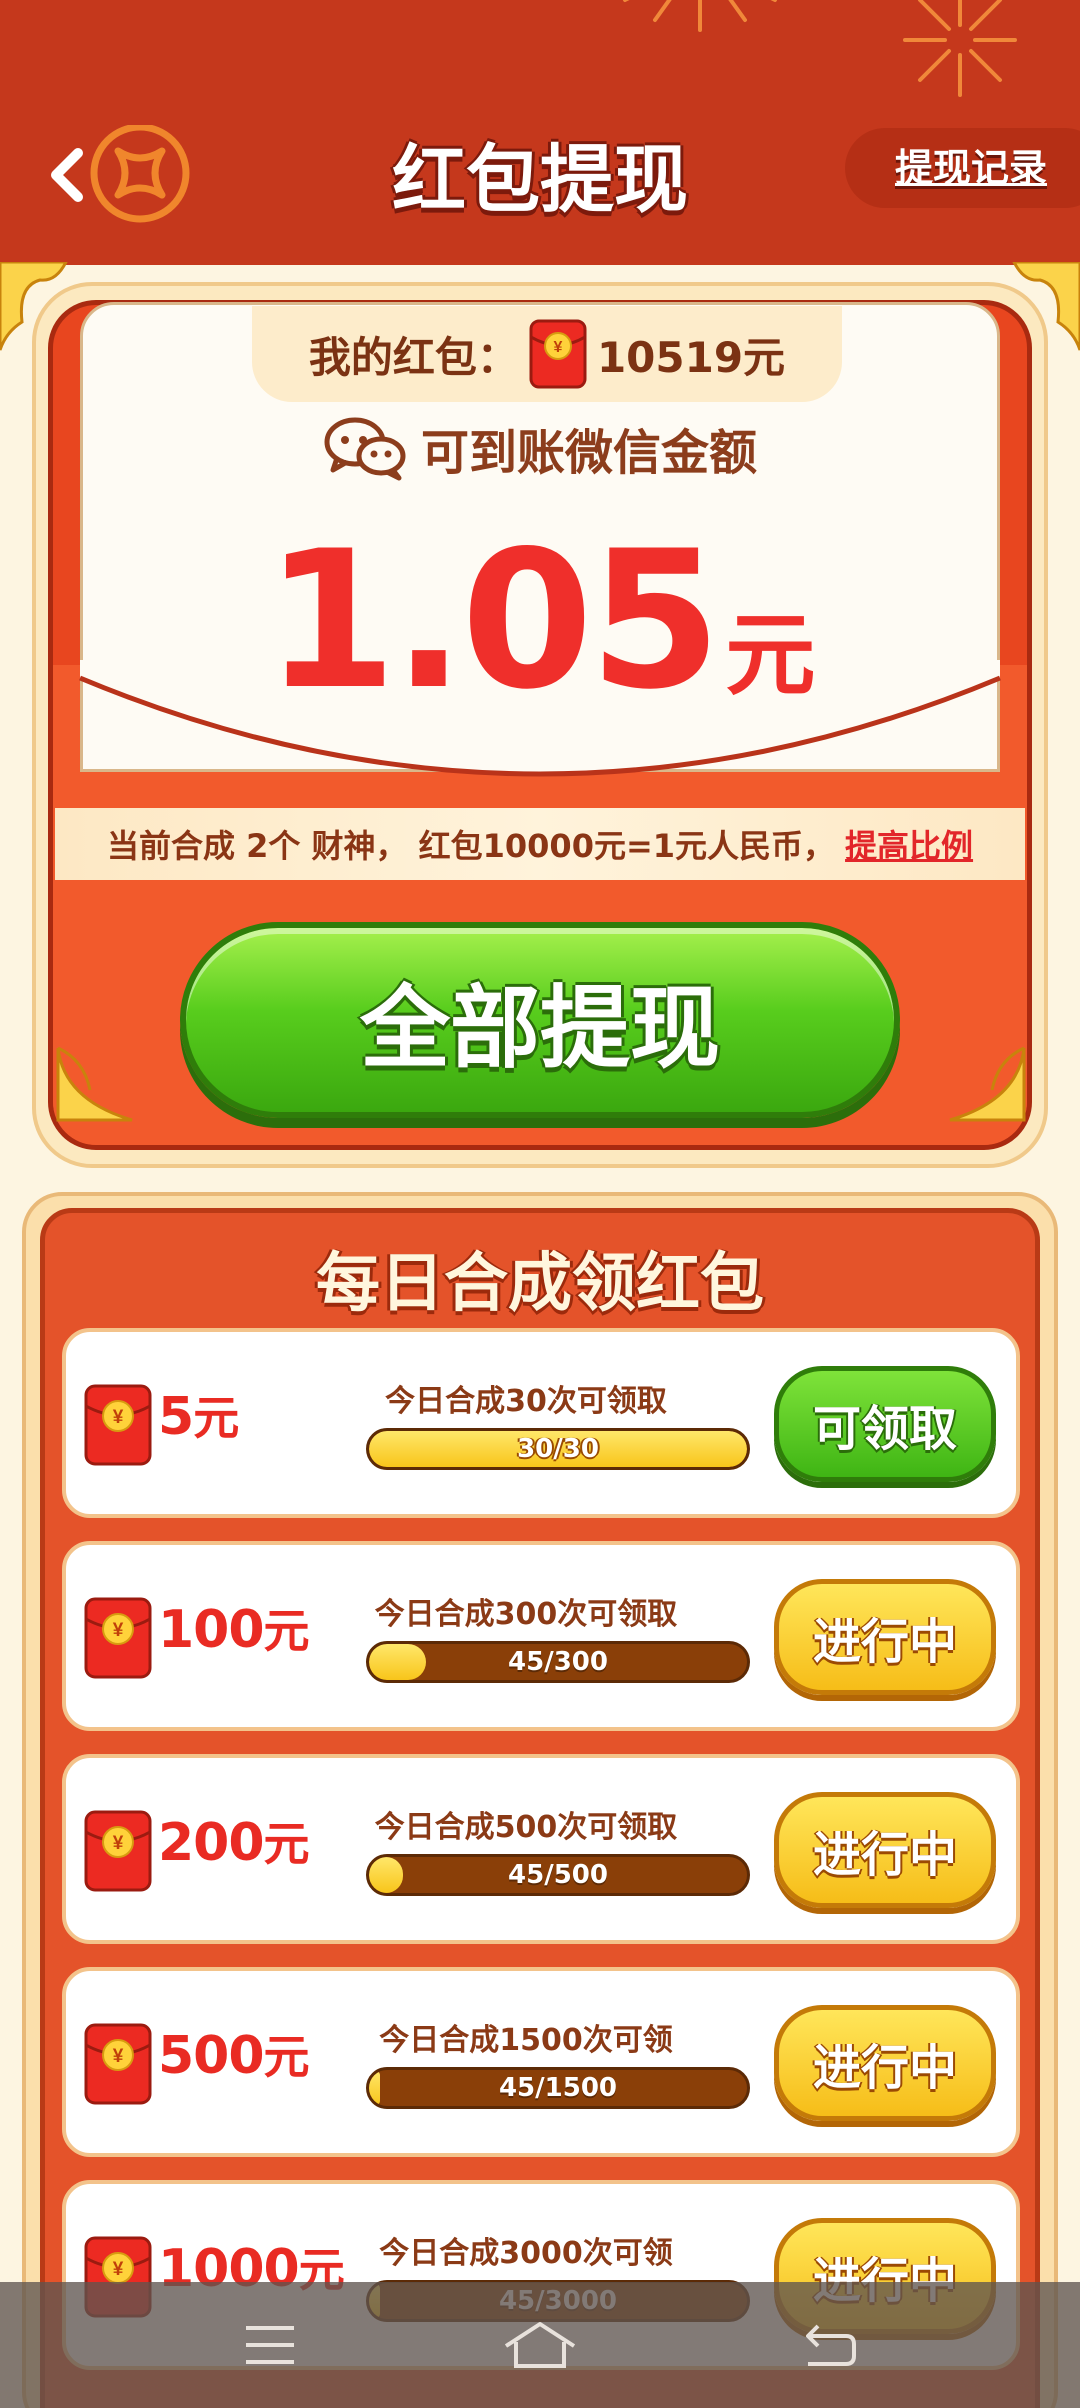 The height and width of the screenshot is (2408, 1080). I want to click on amount-value: 1.05, so click(493, 620).